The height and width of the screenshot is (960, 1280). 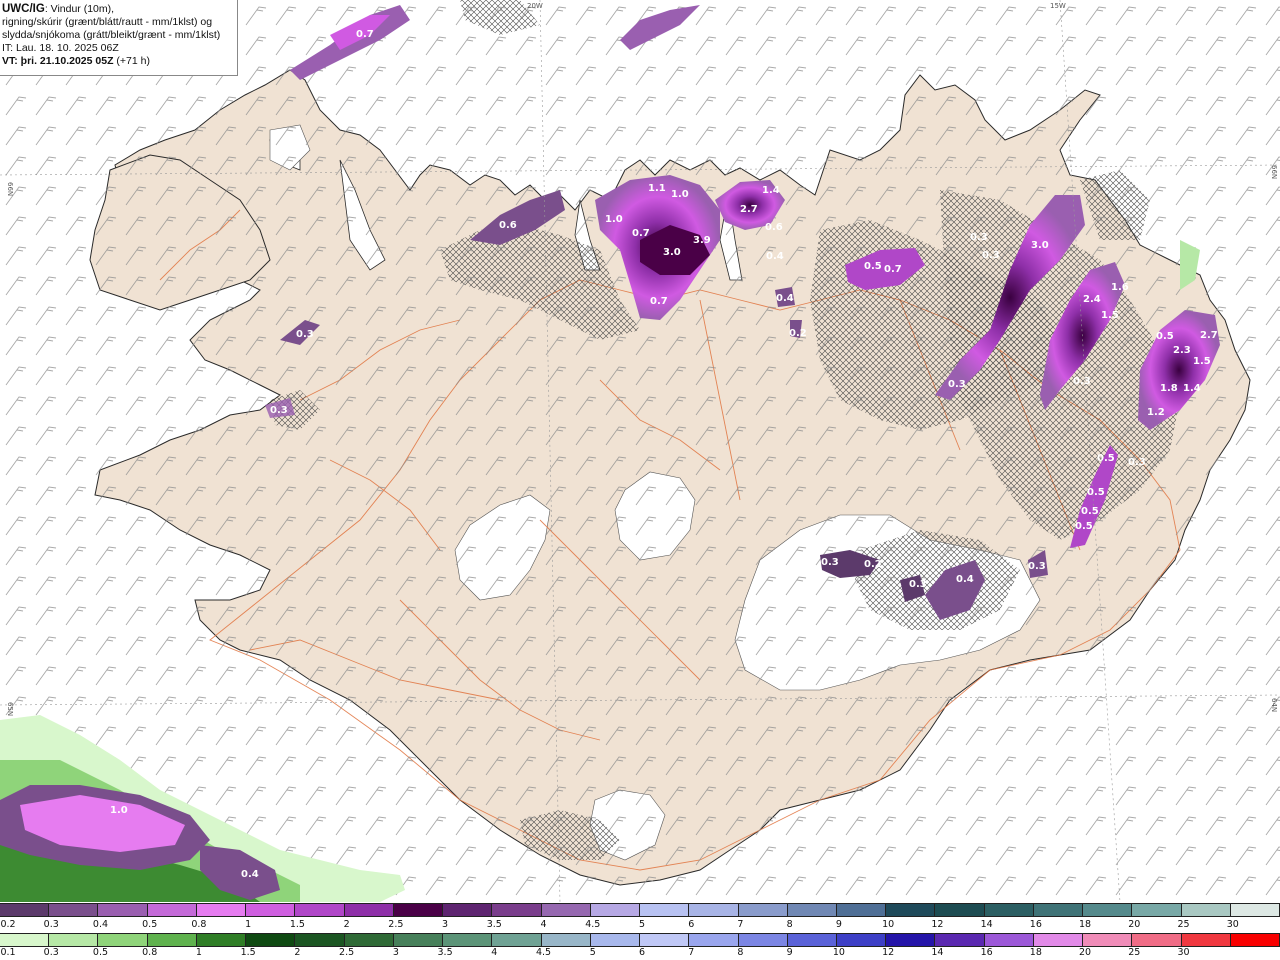 I want to click on legend-tick-label: 0.4, so click(x=100, y=924).